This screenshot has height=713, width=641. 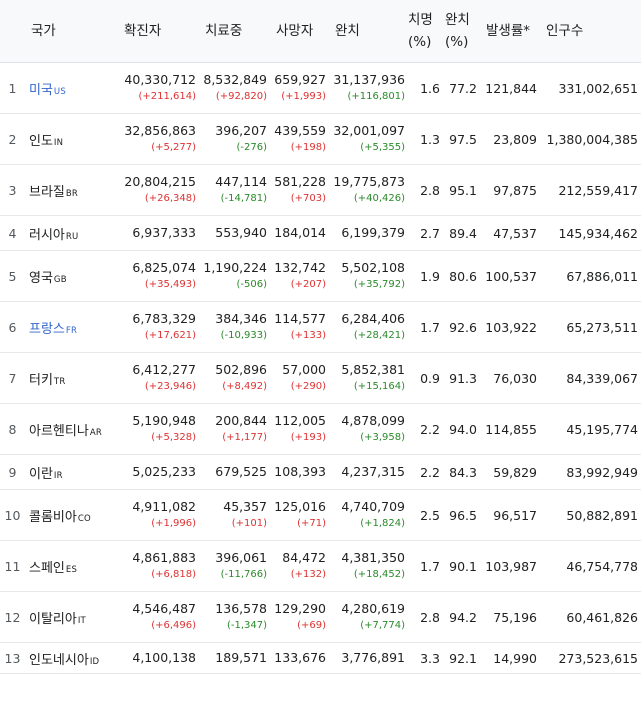 I want to click on deaths-cell: 133,676, so click(x=299, y=658).